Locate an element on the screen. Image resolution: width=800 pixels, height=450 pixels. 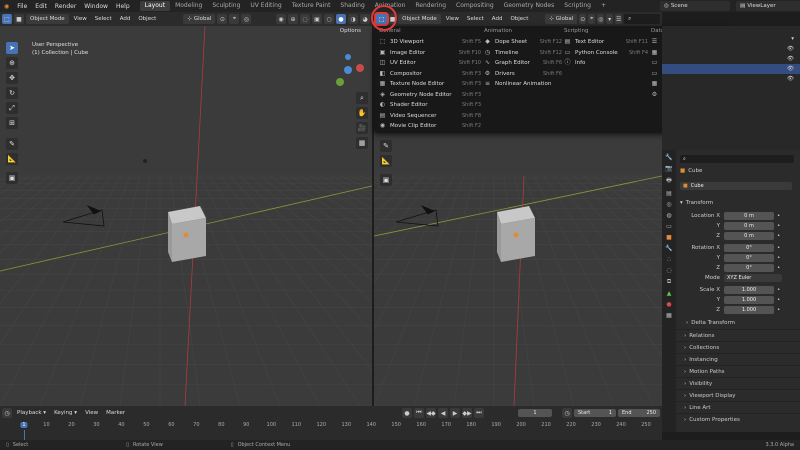
editor-menu-item-text-editor: ▤ Text Editor Shift F11 is located at coordinates (606, 42).